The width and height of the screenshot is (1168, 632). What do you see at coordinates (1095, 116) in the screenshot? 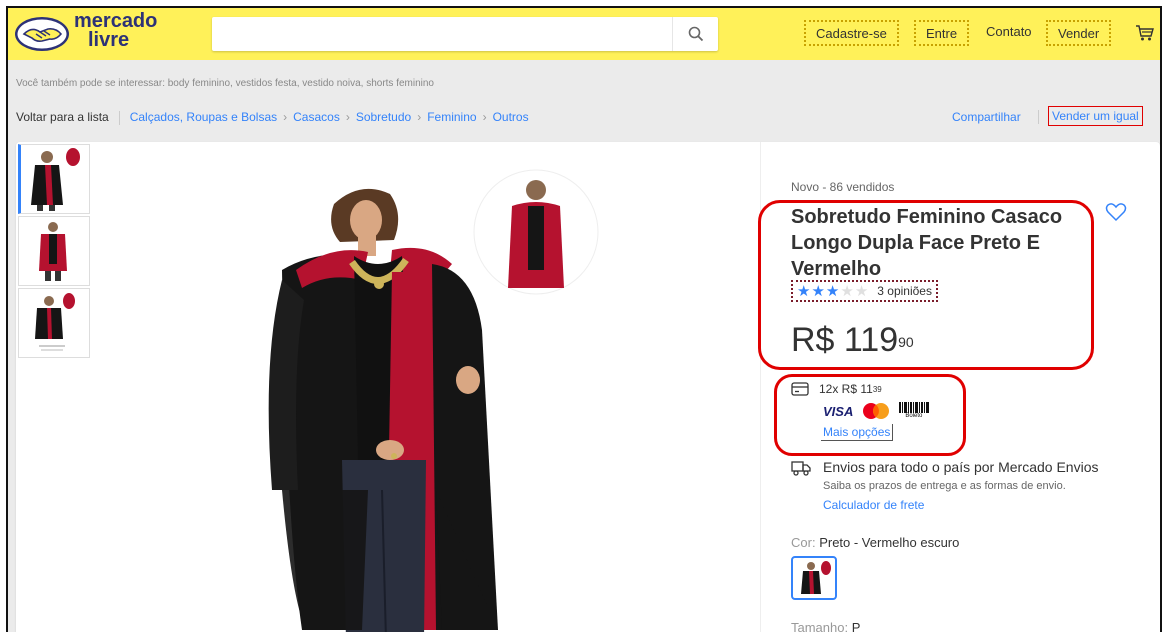
I see `sell-similar-link: Vender um igual` at bounding box center [1095, 116].